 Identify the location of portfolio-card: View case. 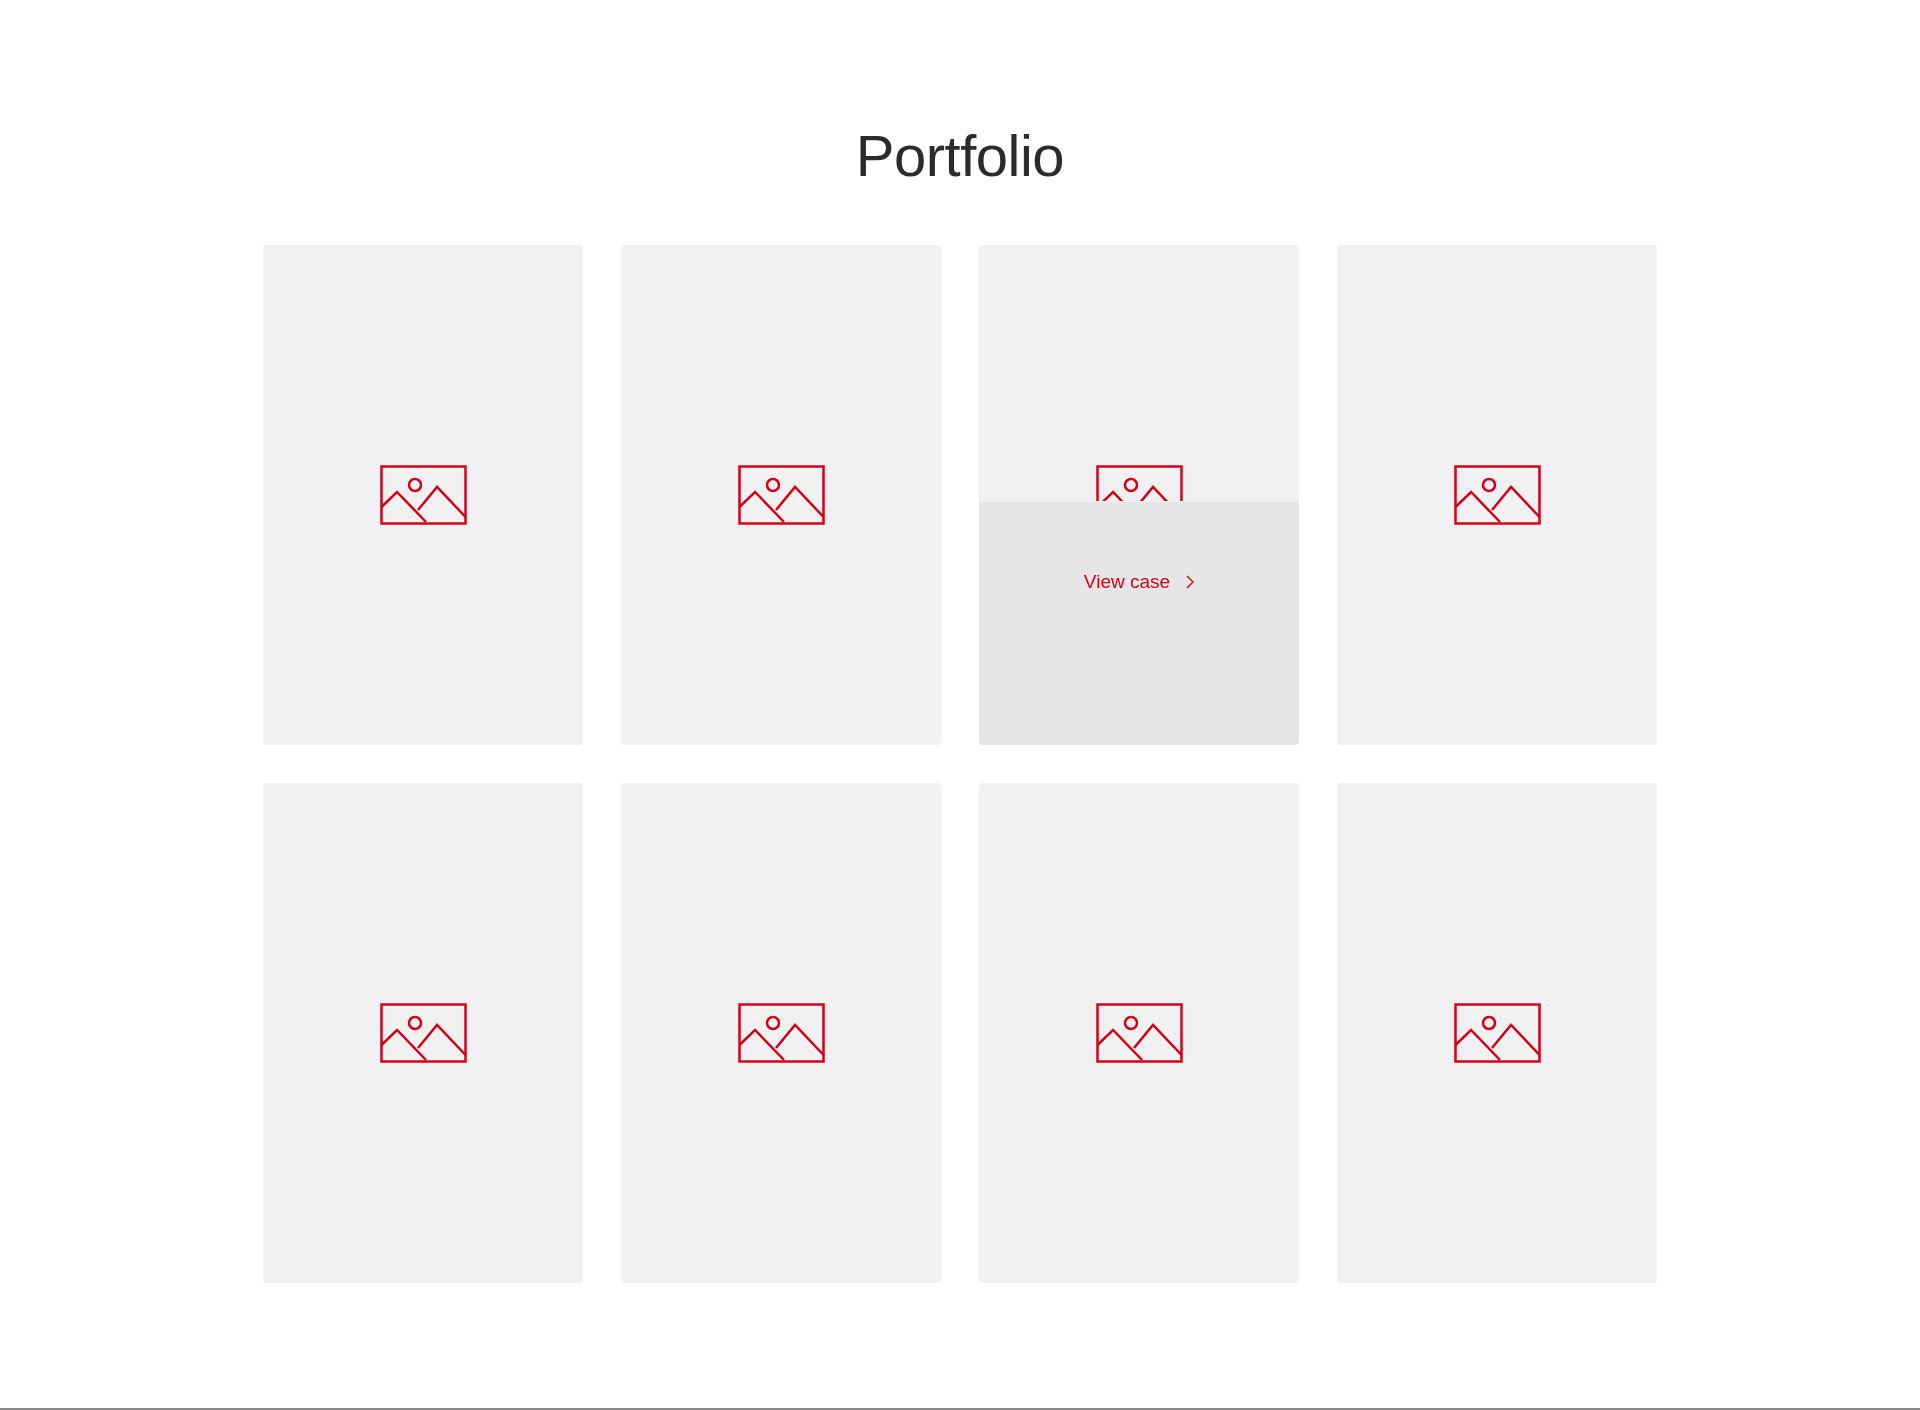
(1139, 495).